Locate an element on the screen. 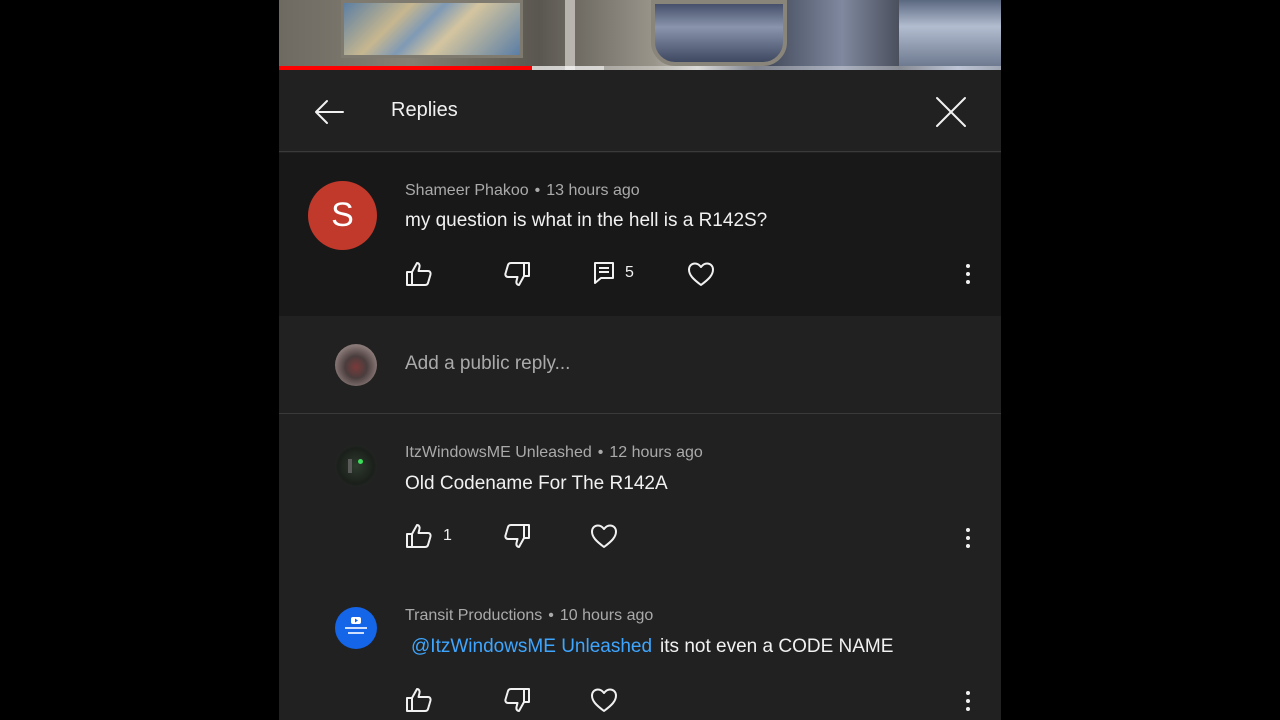 Image resolution: width=1280 pixels, height=720 pixels. avatar-letter: S is located at coordinates (342, 215).